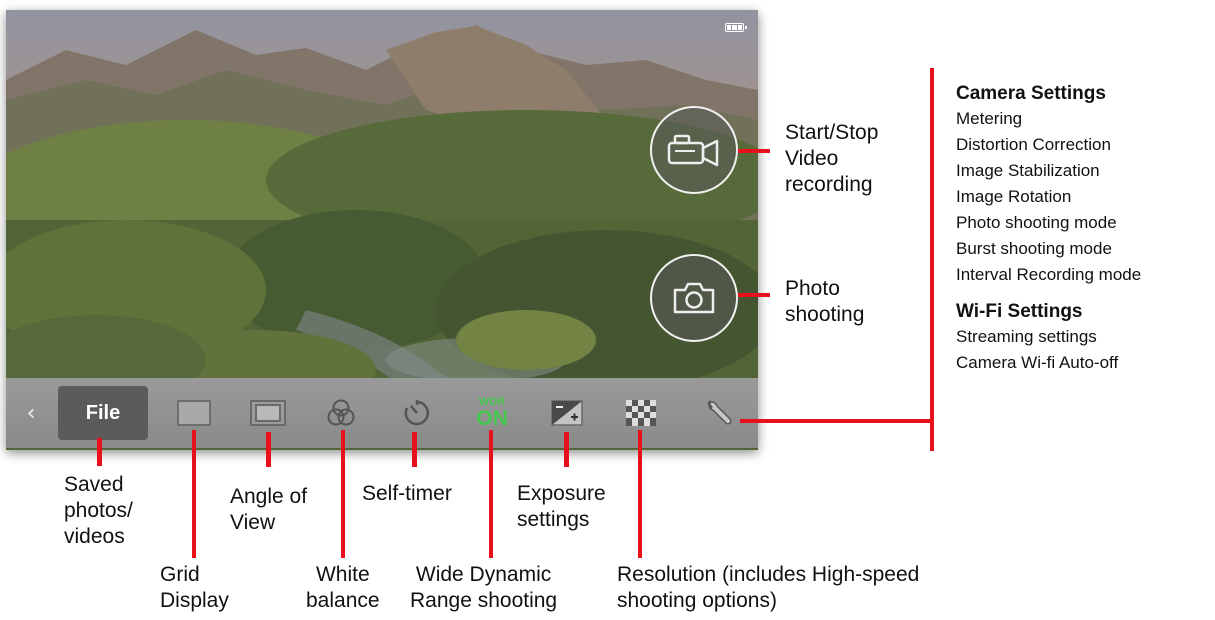 The height and width of the screenshot is (620, 1215). What do you see at coordinates (1033, 144) in the screenshot?
I see `camera-setting-item: Distortion Correction` at bounding box center [1033, 144].